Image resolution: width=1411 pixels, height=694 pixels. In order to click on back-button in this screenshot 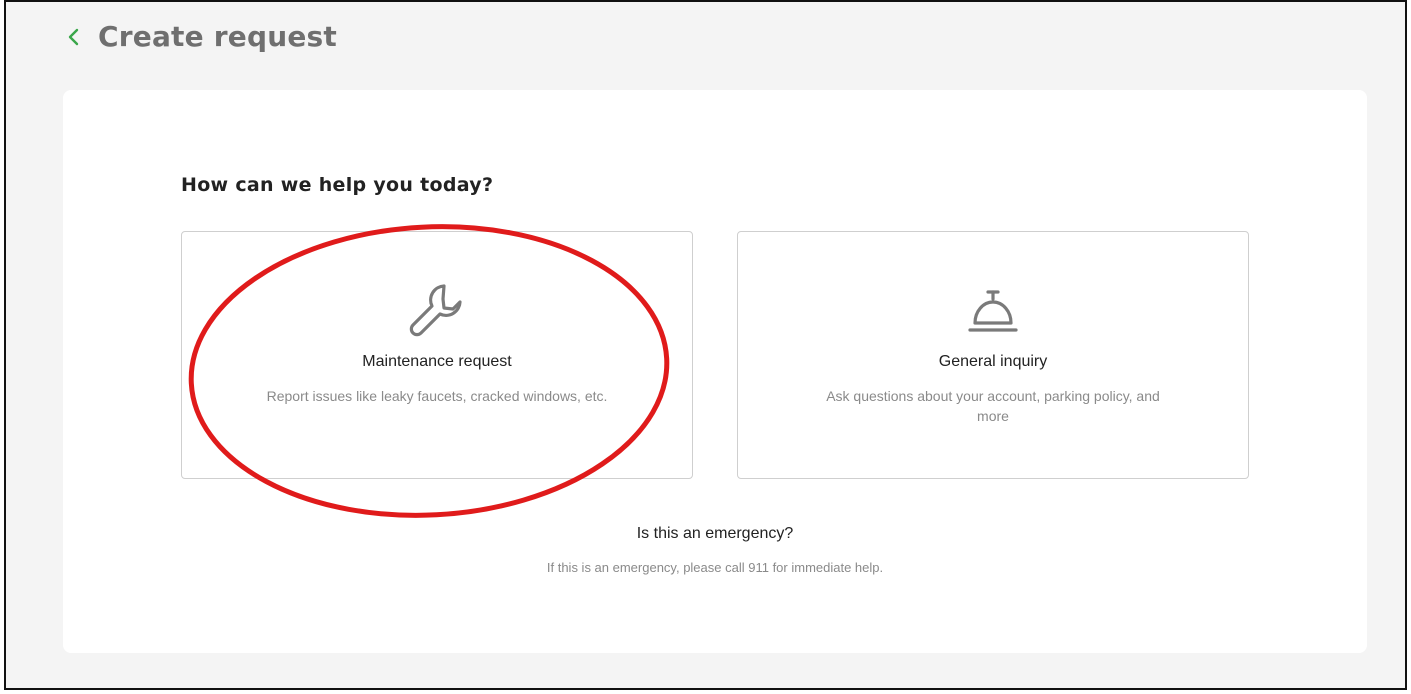, I will do `click(73, 37)`.